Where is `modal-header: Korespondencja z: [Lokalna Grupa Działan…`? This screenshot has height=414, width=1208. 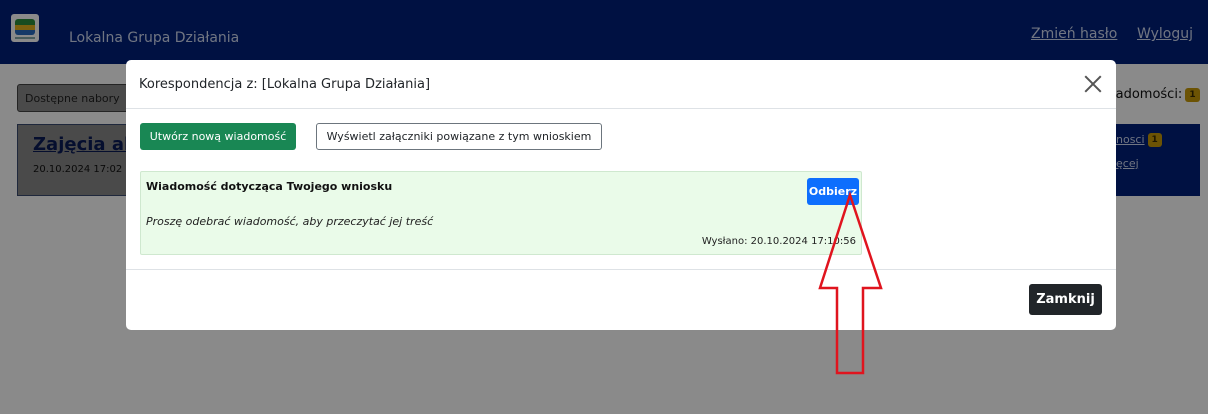
modal-header: Korespondencja z: [Lokalna Grupa Działan… is located at coordinates (621, 84).